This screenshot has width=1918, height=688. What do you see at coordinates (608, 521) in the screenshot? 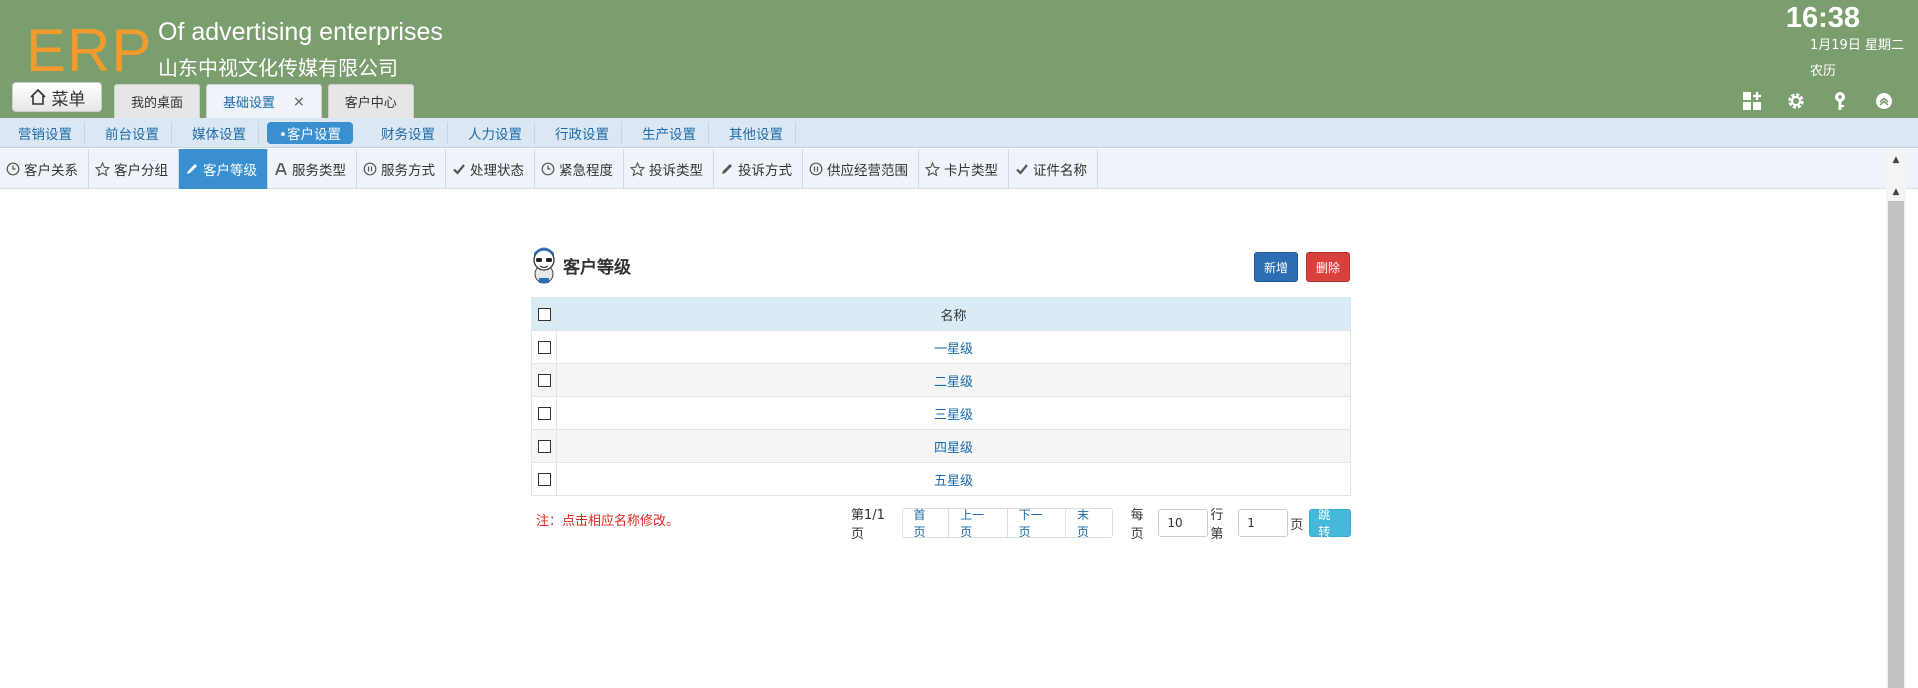
I see `edit-hint-note: 注：点击相应名称修改。` at bounding box center [608, 521].